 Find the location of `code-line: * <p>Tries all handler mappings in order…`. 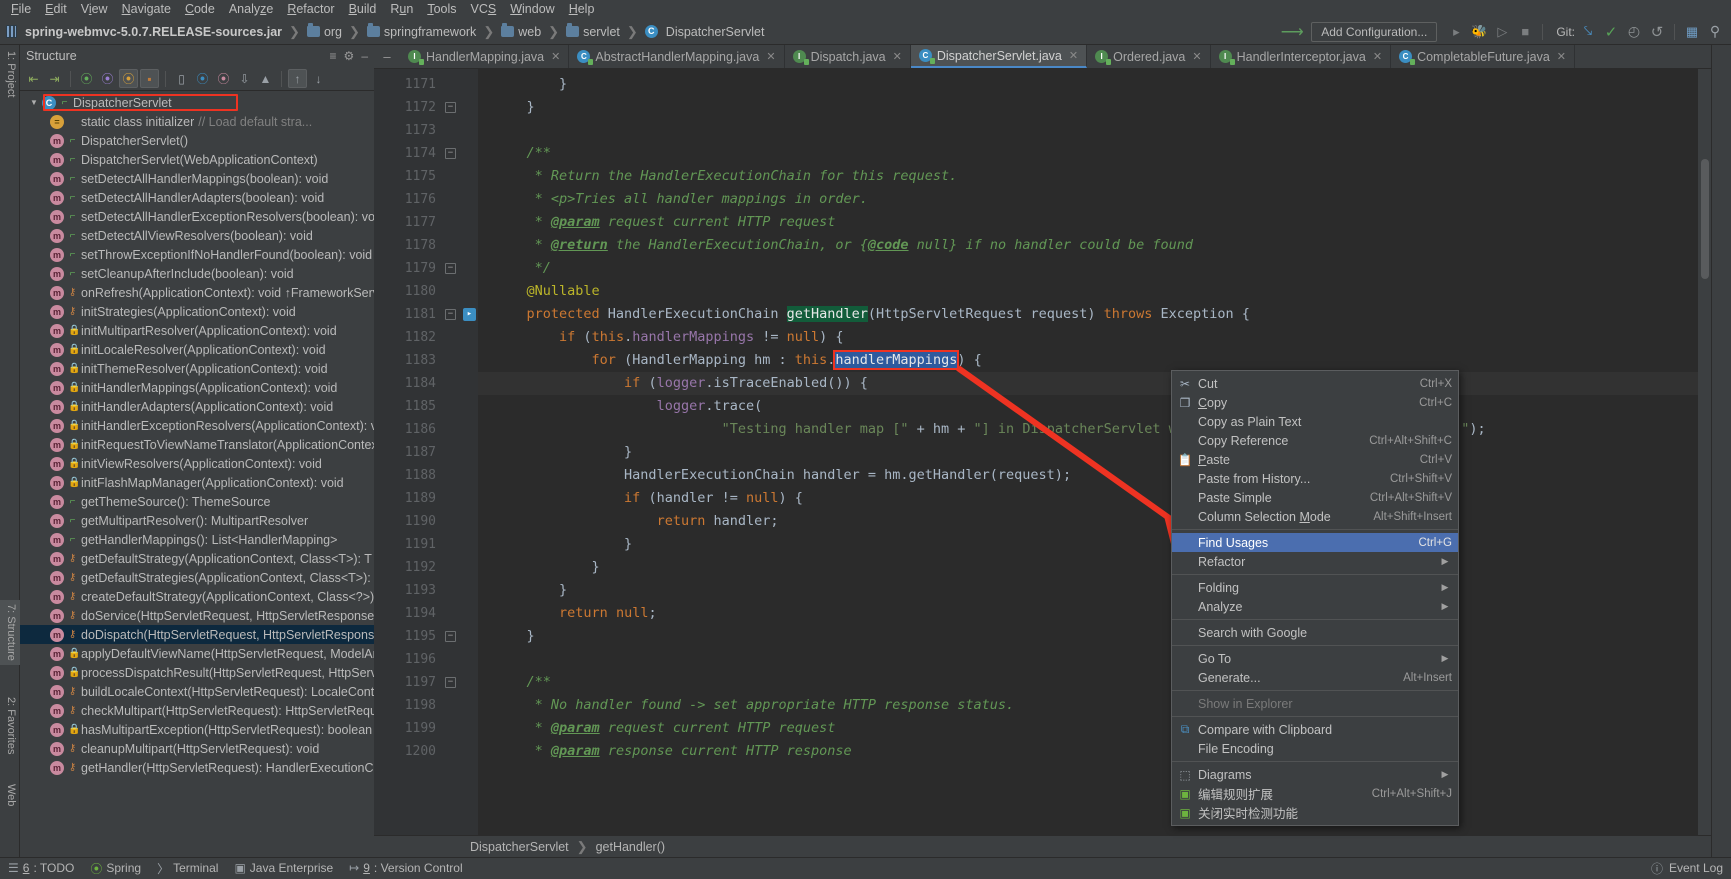

code-line: * <p>Tries all handler mappings in order… is located at coordinates (1088, 199).